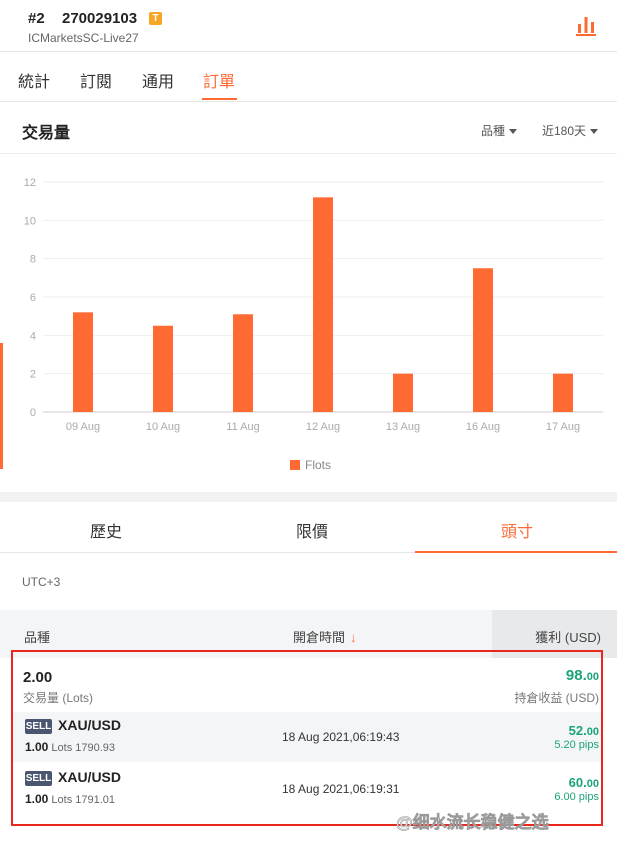  Describe the element at coordinates (219, 80) in the screenshot. I see `tab-orders: 訂單` at that location.